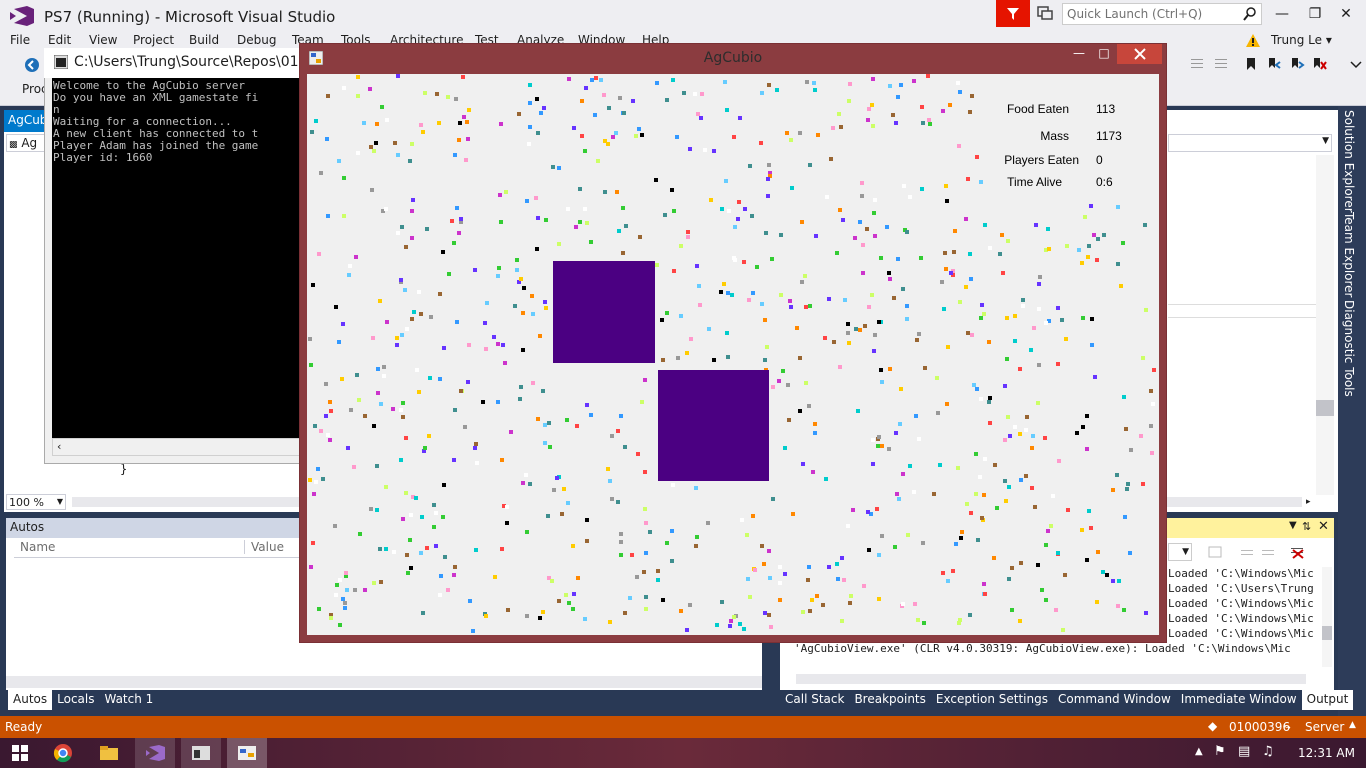 This screenshot has height=768, width=1366. Describe the element at coordinates (1297, 64) in the screenshot. I see `next-bookmark-icon` at that location.